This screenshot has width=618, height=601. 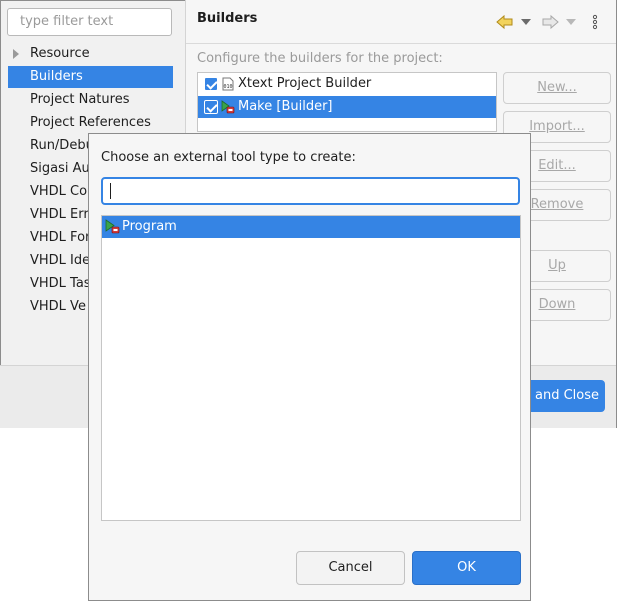 I want to click on list-item-label: Program, so click(x=149, y=226).